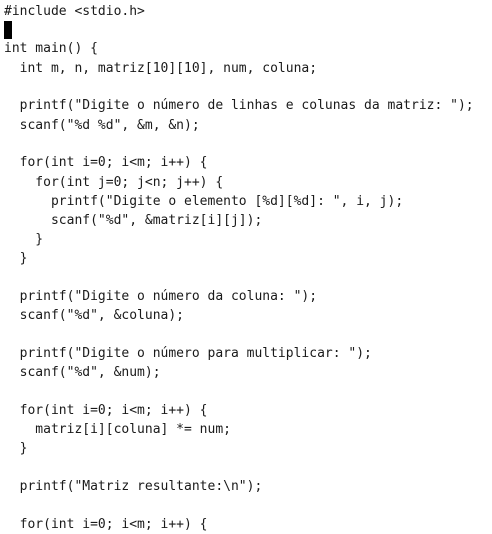 The width and height of the screenshot is (492, 534). I want to click on code-line: #include <stdio.h>, so click(74, 11).